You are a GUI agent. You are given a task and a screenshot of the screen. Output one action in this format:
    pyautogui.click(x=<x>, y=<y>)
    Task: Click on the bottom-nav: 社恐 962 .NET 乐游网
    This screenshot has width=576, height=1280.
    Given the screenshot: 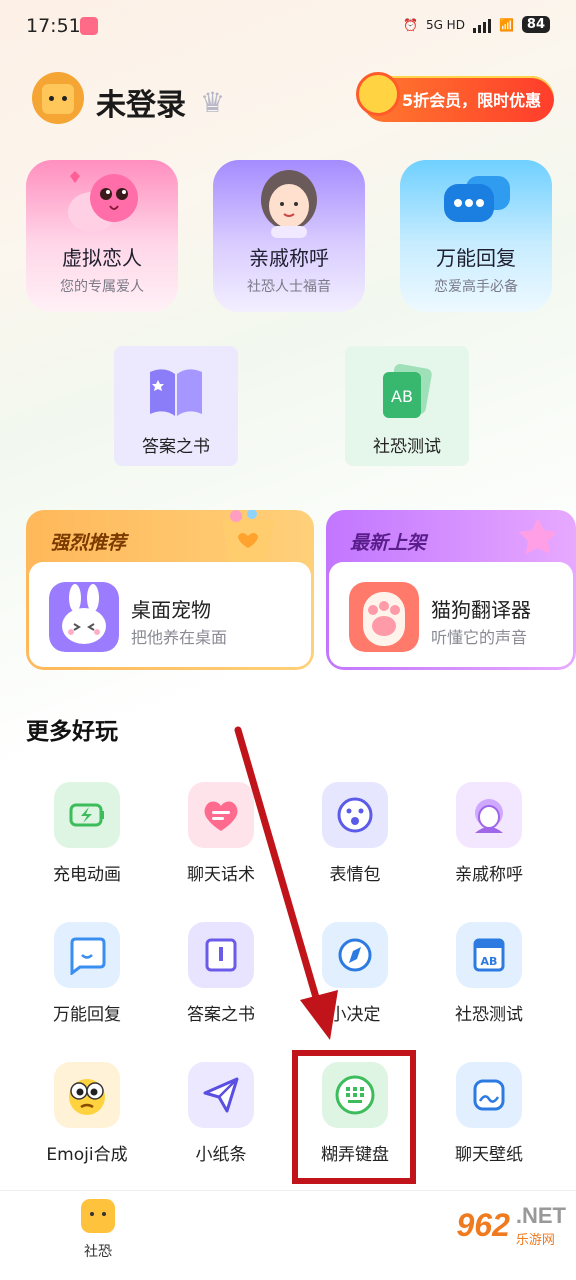 What is the action you would take?
    pyautogui.click(x=288, y=1235)
    